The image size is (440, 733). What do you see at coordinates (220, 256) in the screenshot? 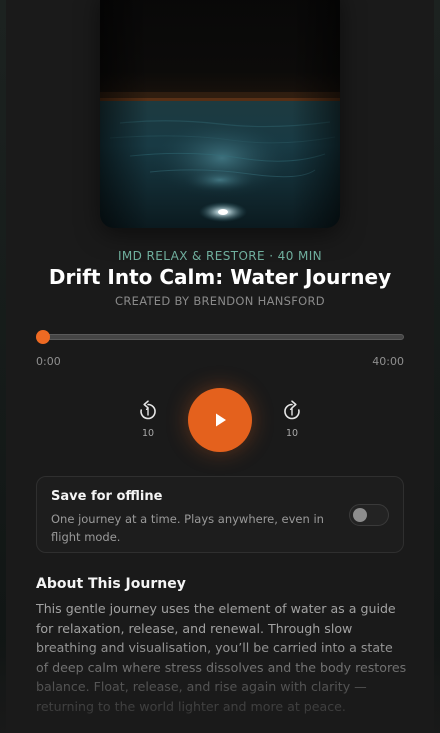
I see `journey-category: IMD RELAX & RESTORE · 40 MIN` at bounding box center [220, 256].